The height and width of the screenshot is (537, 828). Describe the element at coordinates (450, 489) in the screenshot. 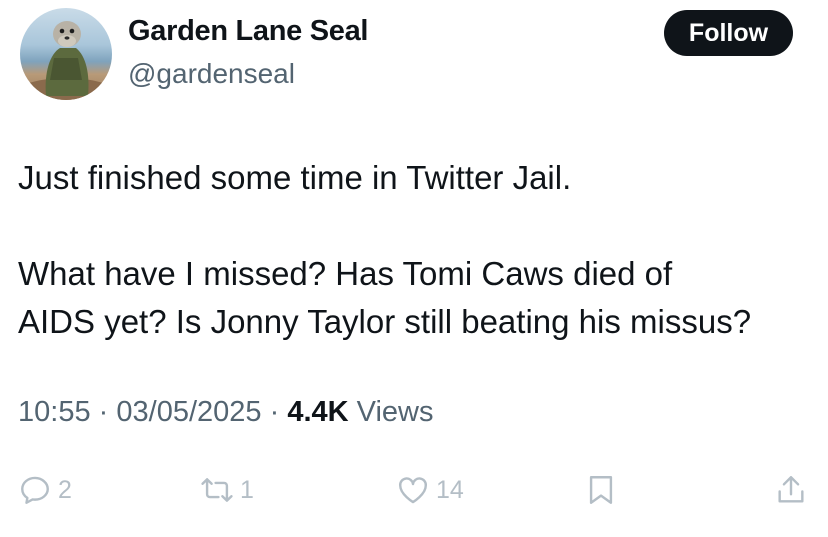

I see `like-count: 14` at that location.